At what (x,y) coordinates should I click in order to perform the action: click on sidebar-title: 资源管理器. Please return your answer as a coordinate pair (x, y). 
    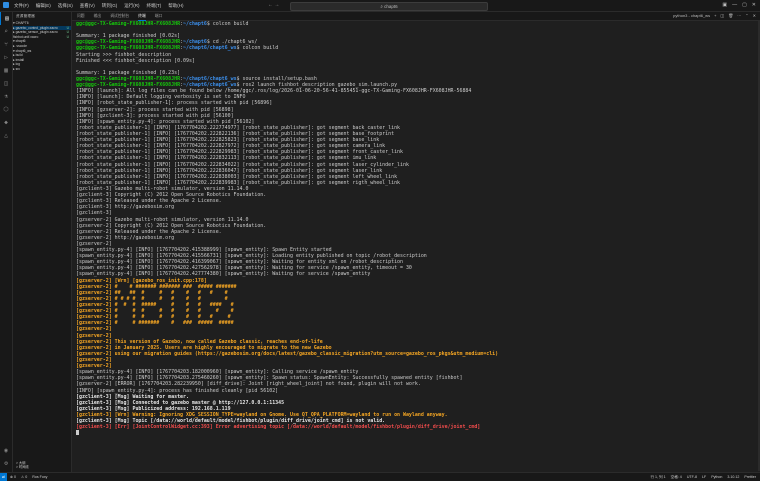
    Looking at the image, I should click on (25, 16).